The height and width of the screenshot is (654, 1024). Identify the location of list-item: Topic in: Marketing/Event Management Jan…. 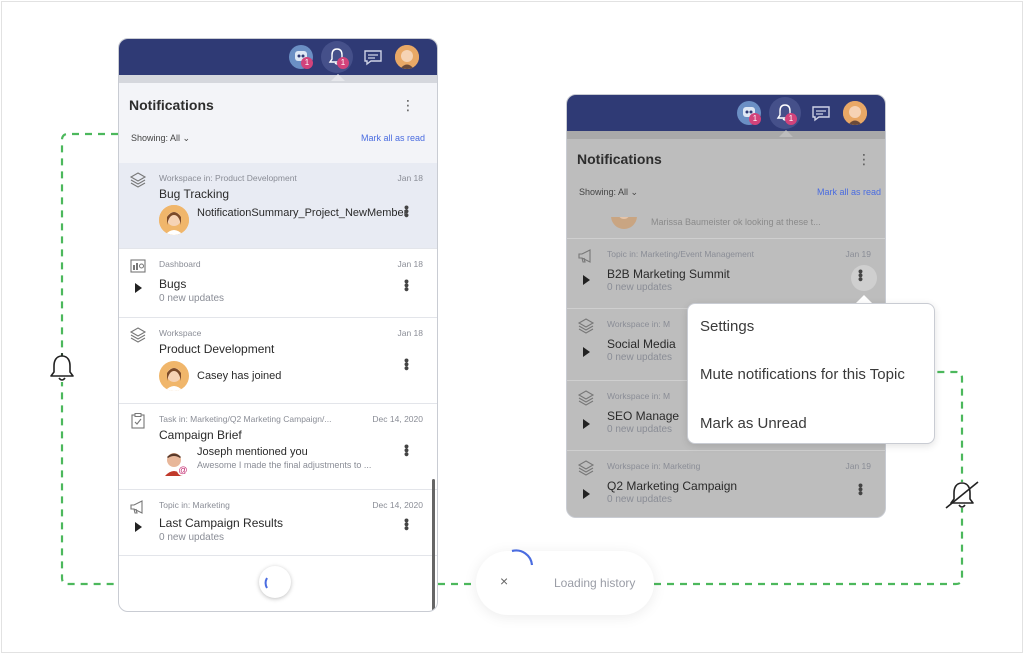
(726, 274).